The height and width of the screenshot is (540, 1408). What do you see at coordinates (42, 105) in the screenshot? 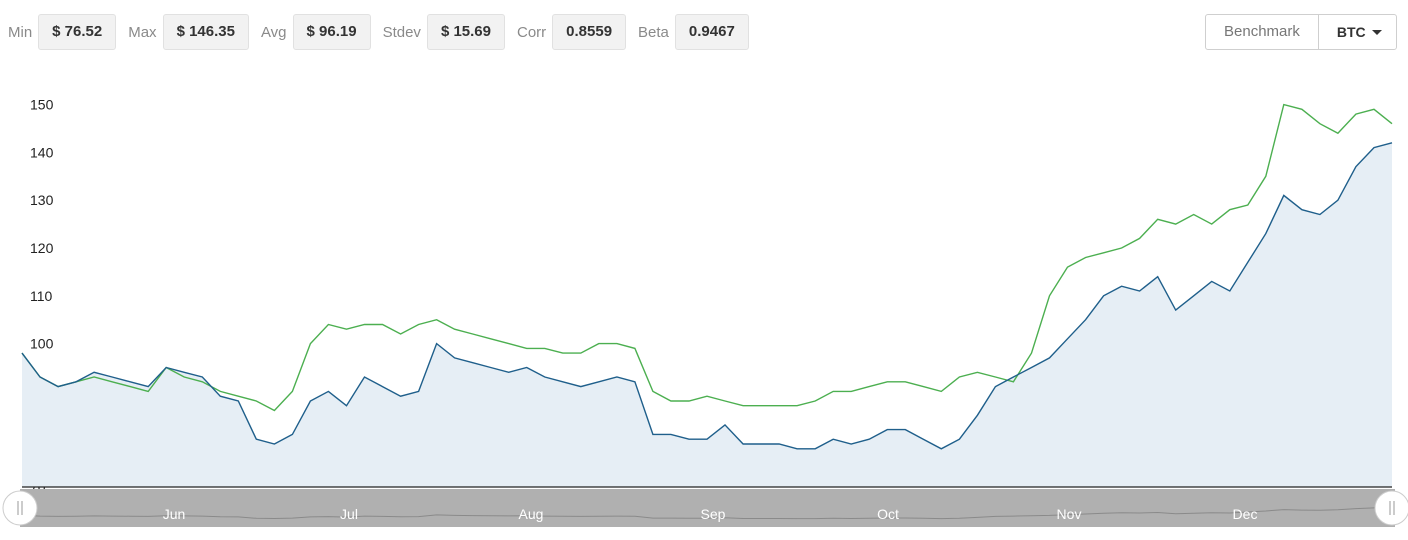
I see `y-tick-label: 150` at bounding box center [42, 105].